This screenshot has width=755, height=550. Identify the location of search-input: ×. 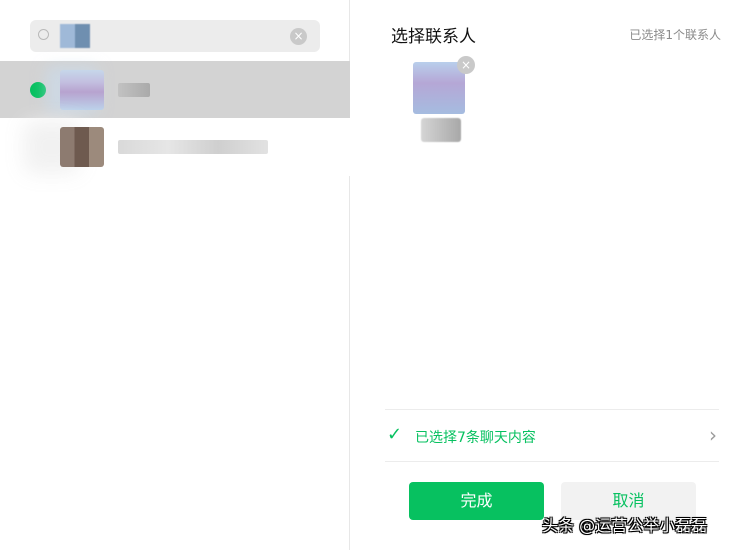
(175, 36).